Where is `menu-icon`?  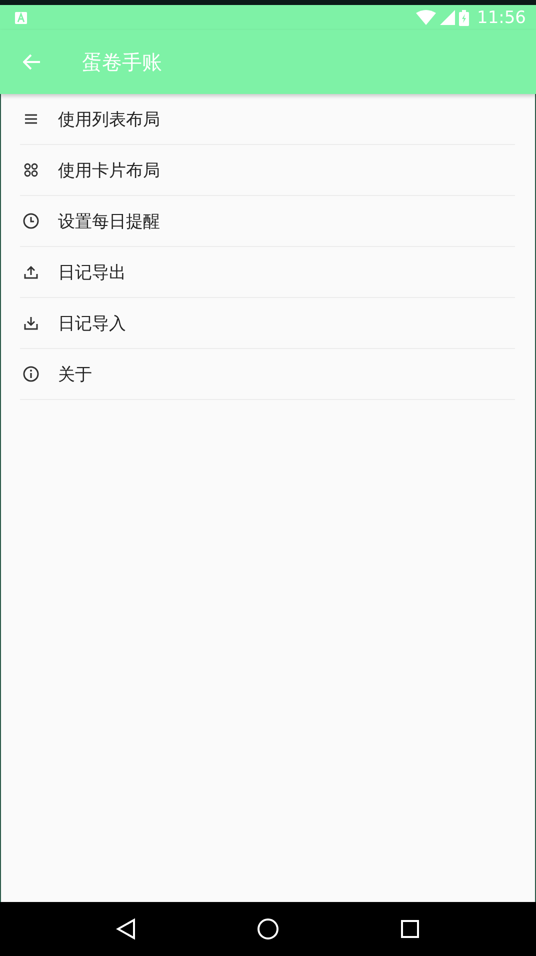 menu-icon is located at coordinates (31, 119).